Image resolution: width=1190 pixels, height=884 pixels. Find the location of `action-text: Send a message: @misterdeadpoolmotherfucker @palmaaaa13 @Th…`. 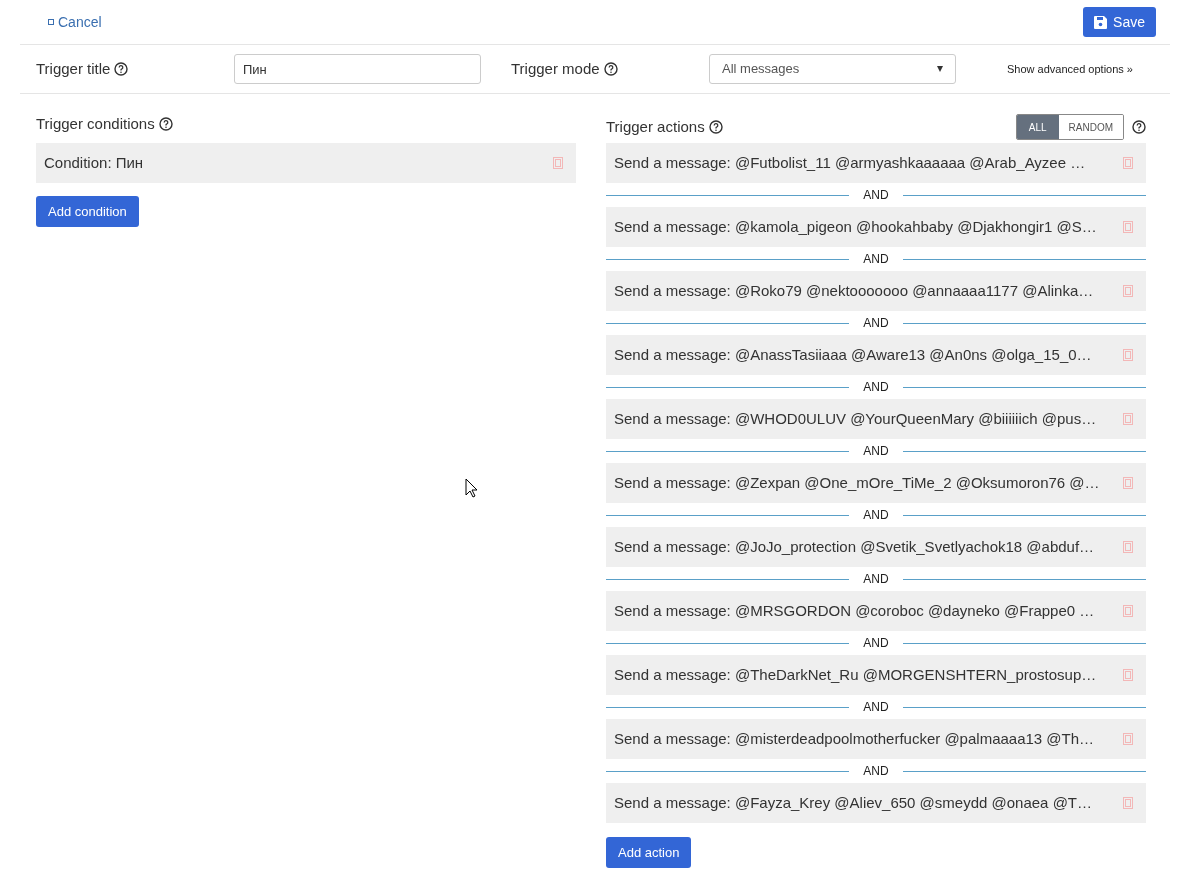

action-text: Send a message: @misterdeadpoolmotherfucker @palmaaaa13 @Th… is located at coordinates (854, 738).